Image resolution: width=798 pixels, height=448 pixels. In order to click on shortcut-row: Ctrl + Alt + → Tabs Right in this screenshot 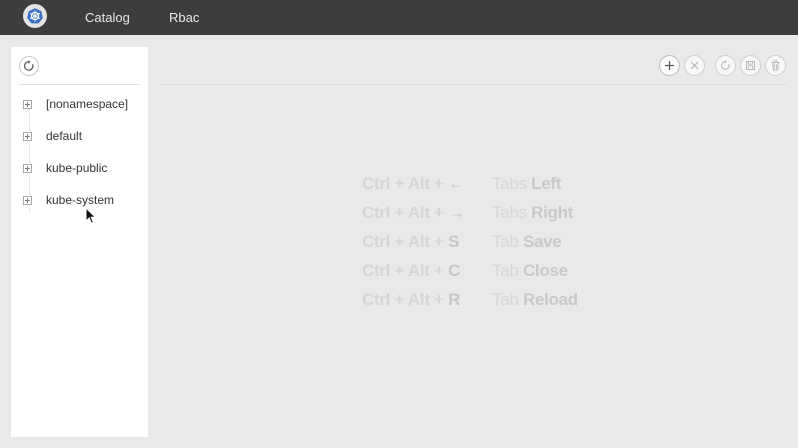, I will do `click(482, 217)`.